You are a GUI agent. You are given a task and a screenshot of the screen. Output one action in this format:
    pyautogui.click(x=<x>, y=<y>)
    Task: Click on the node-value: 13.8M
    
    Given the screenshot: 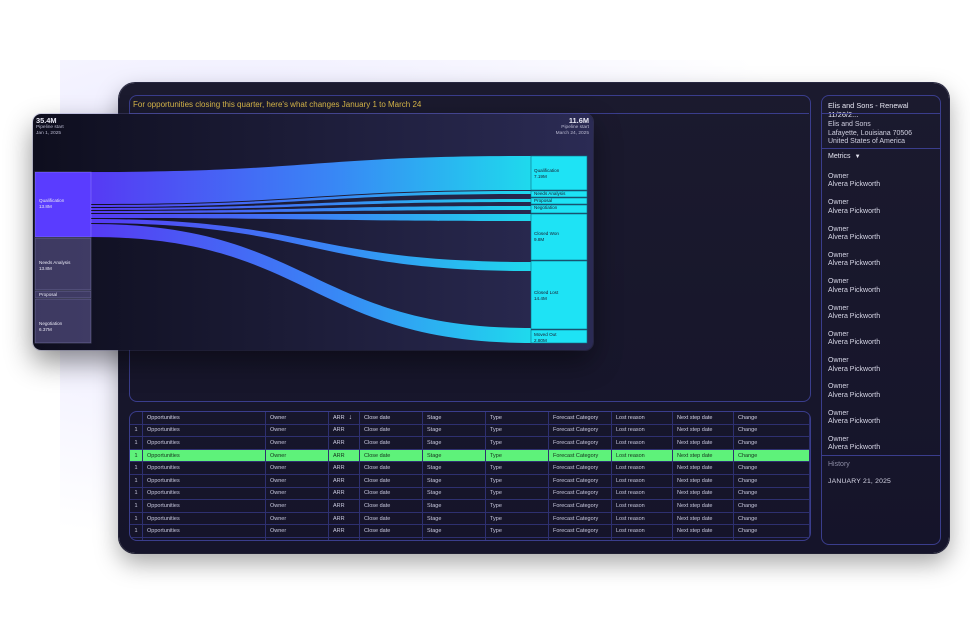 What is the action you would take?
    pyautogui.click(x=45, y=268)
    